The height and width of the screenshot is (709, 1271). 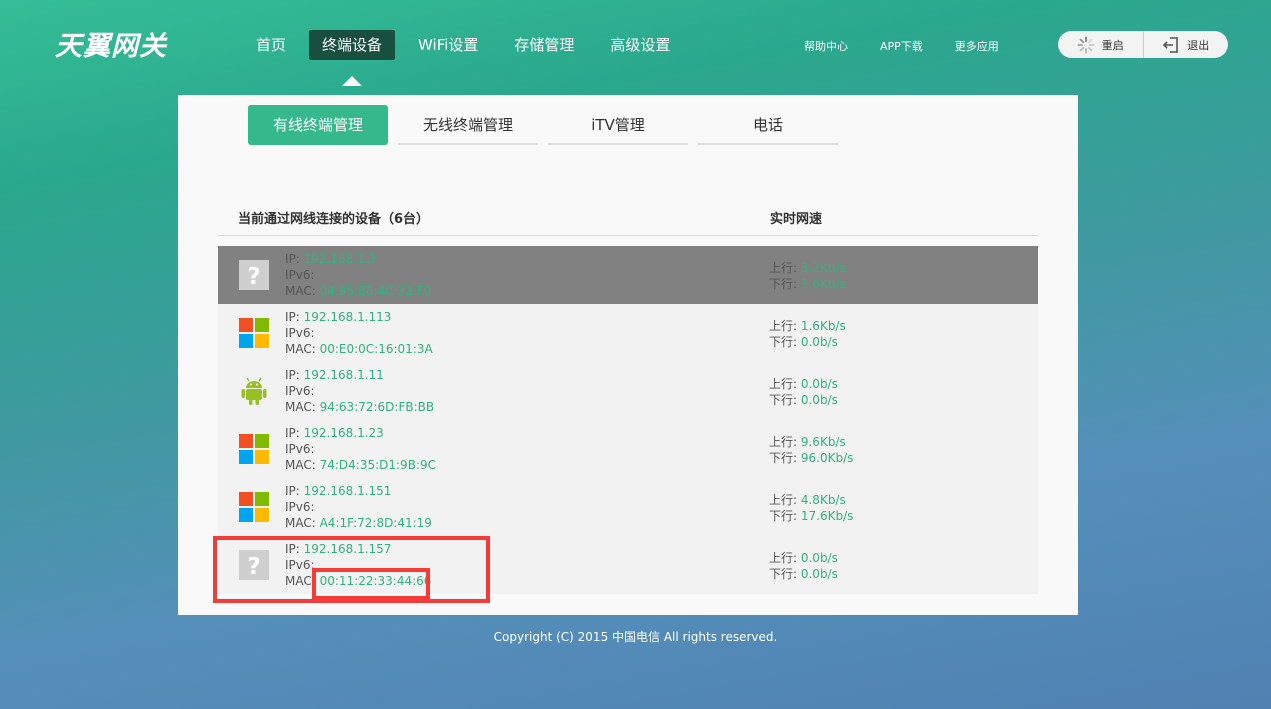 I want to click on help-center-link: 帮助中心, so click(x=826, y=46).